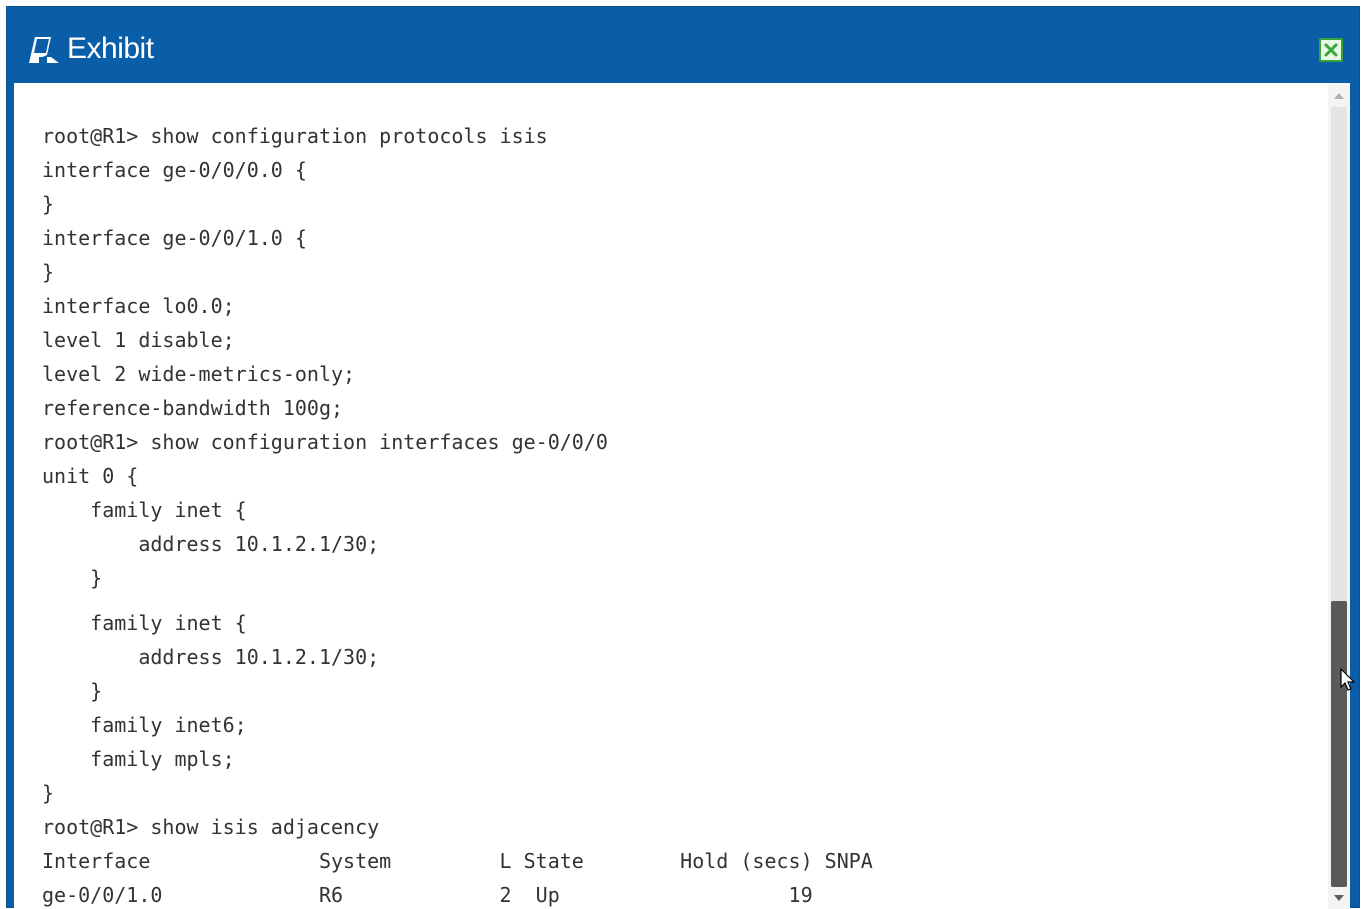 The width and height of the screenshot is (1368, 909). I want to click on scroll-track, so click(1339, 497).